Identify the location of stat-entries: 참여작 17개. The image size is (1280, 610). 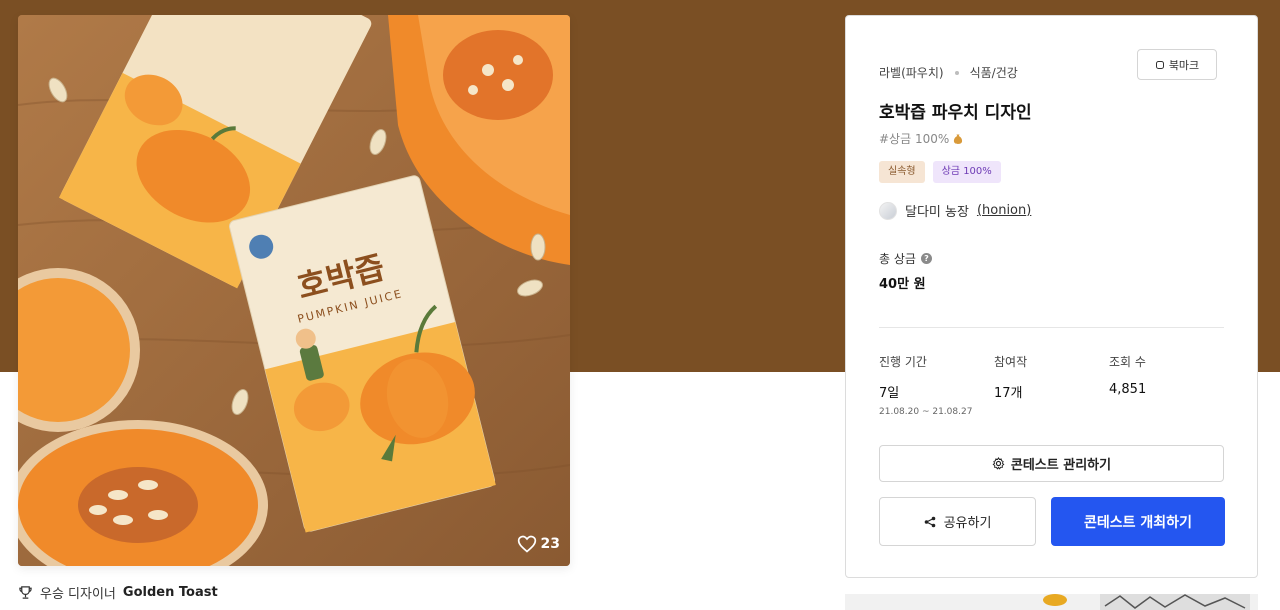
(1051, 385).